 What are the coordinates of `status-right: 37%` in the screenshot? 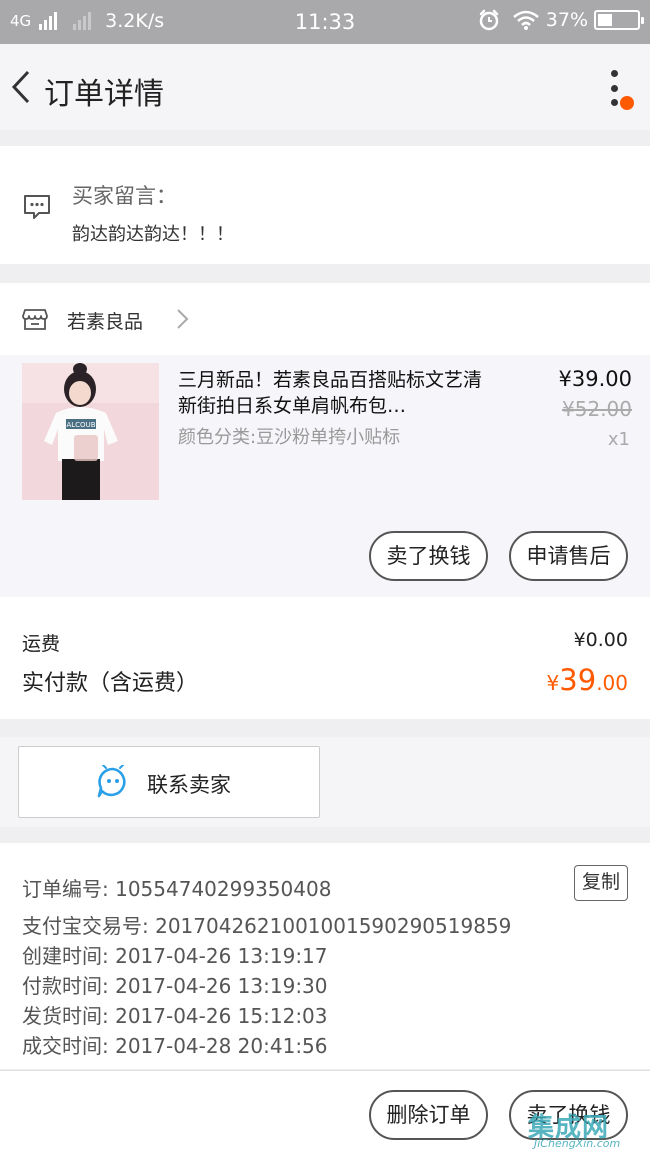 It's located at (561, 20).